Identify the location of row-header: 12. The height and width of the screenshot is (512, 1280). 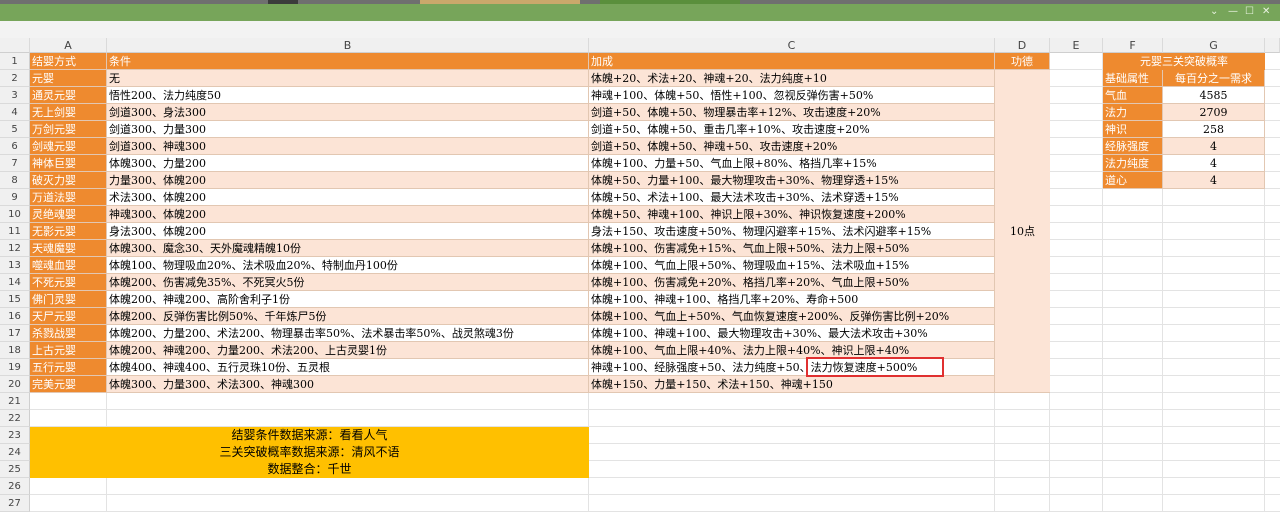
(15, 248).